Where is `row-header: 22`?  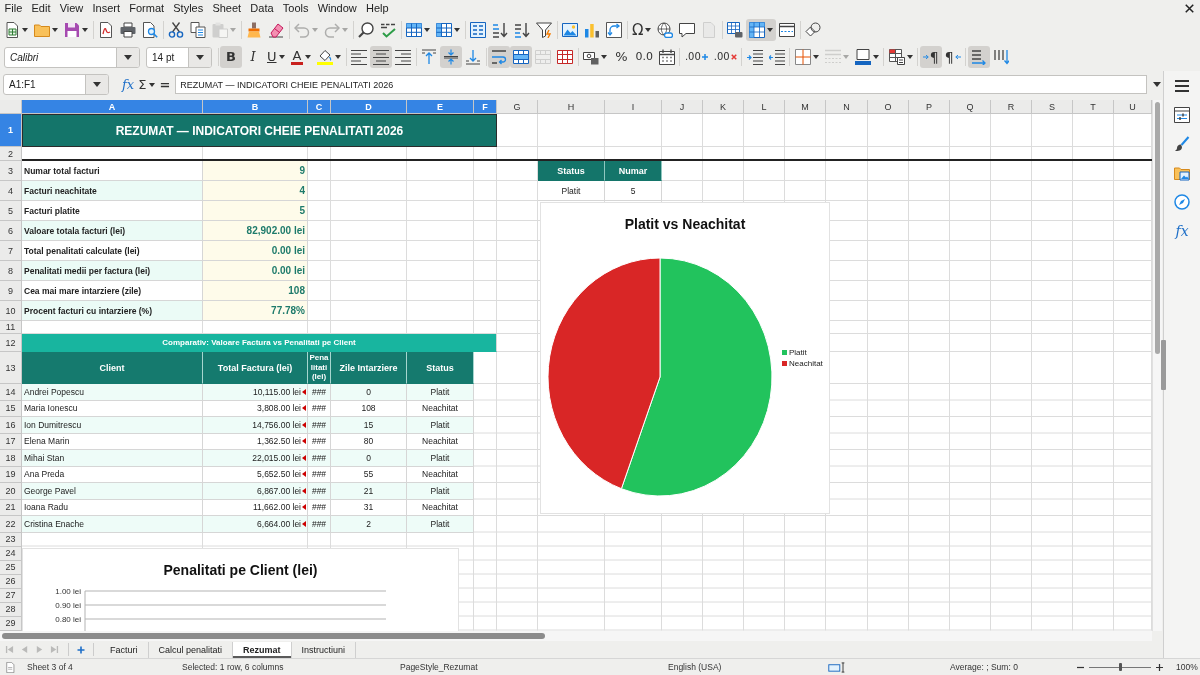 row-header: 22 is located at coordinates (11, 524).